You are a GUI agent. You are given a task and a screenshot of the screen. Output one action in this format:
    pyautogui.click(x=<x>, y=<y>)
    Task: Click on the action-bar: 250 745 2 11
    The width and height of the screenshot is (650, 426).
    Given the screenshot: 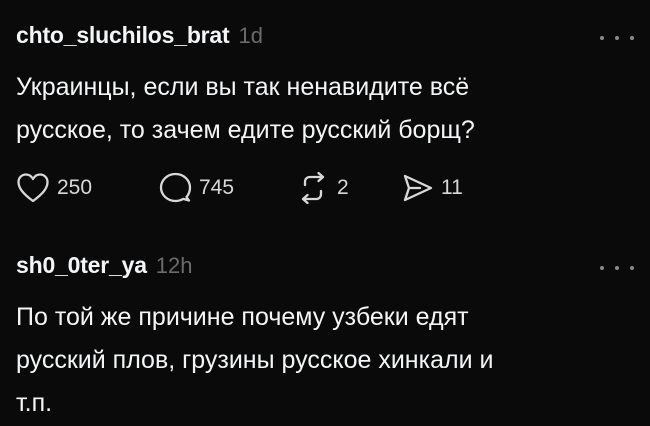 What is the action you would take?
    pyautogui.click(x=325, y=188)
    